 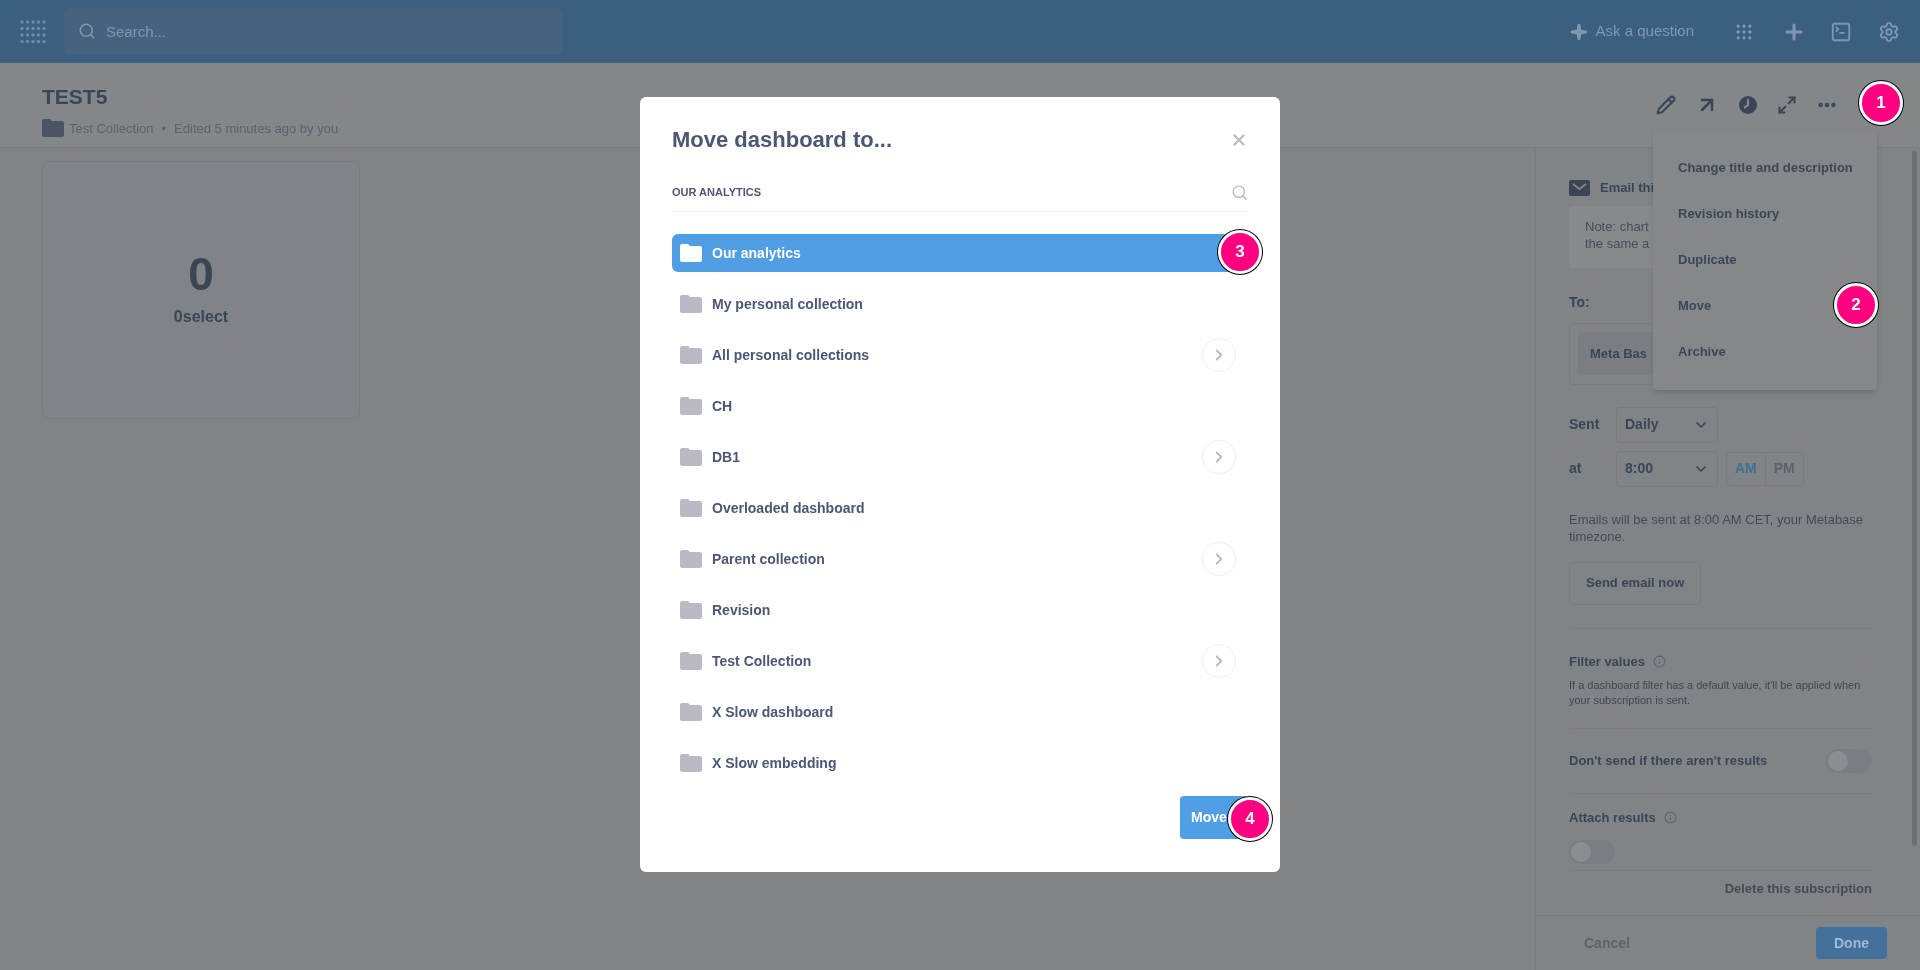 What do you see at coordinates (1612, 818) in the screenshot?
I see `toggle-label: Attach results` at bounding box center [1612, 818].